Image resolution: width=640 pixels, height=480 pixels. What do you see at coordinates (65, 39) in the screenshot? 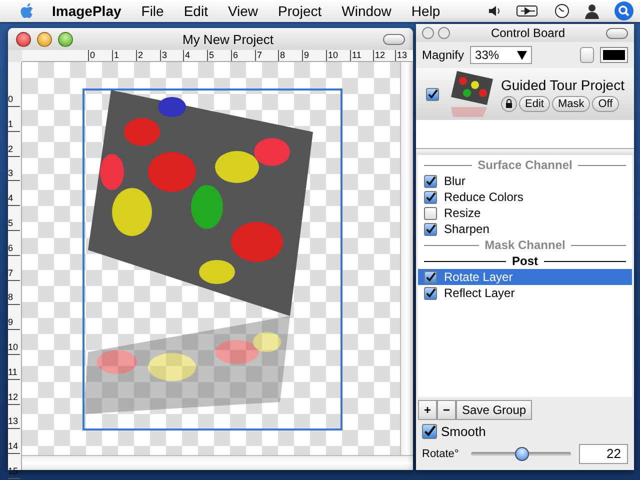
I see `zoom-button` at bounding box center [65, 39].